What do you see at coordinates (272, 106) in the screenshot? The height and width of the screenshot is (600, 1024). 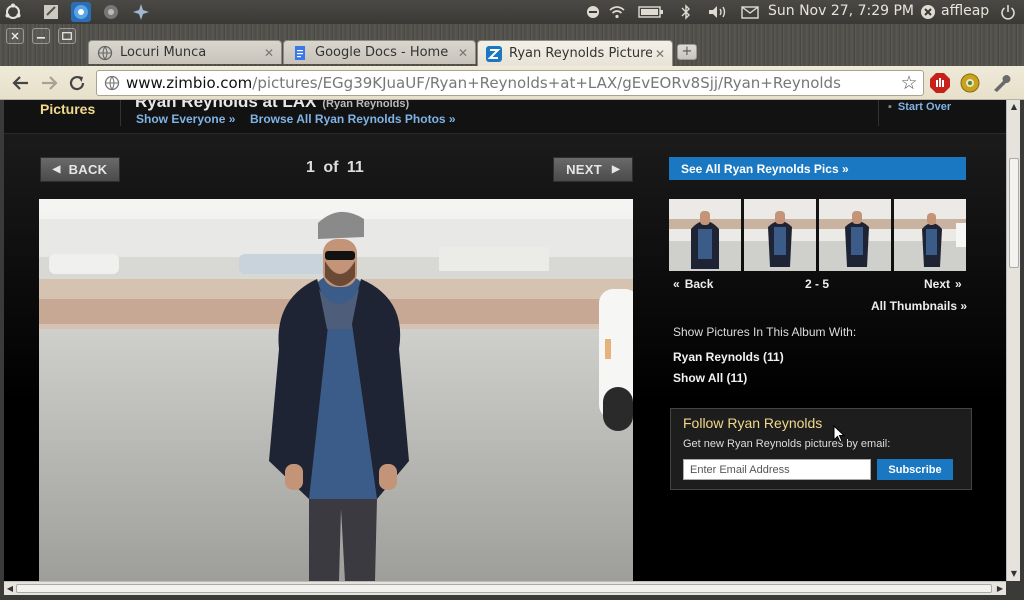 I see `page-title: Ryan Reynolds at LAX (Ryan Reynolds)` at bounding box center [272, 106].